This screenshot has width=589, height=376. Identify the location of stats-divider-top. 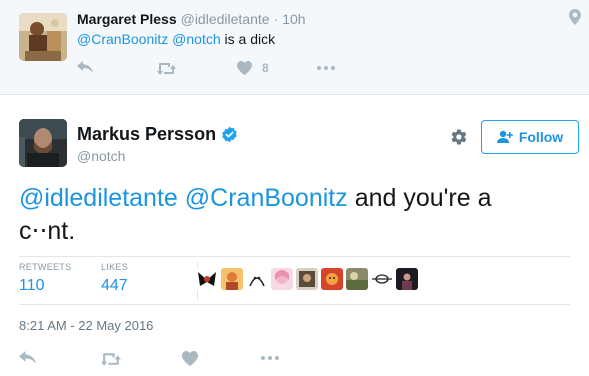
(294, 256).